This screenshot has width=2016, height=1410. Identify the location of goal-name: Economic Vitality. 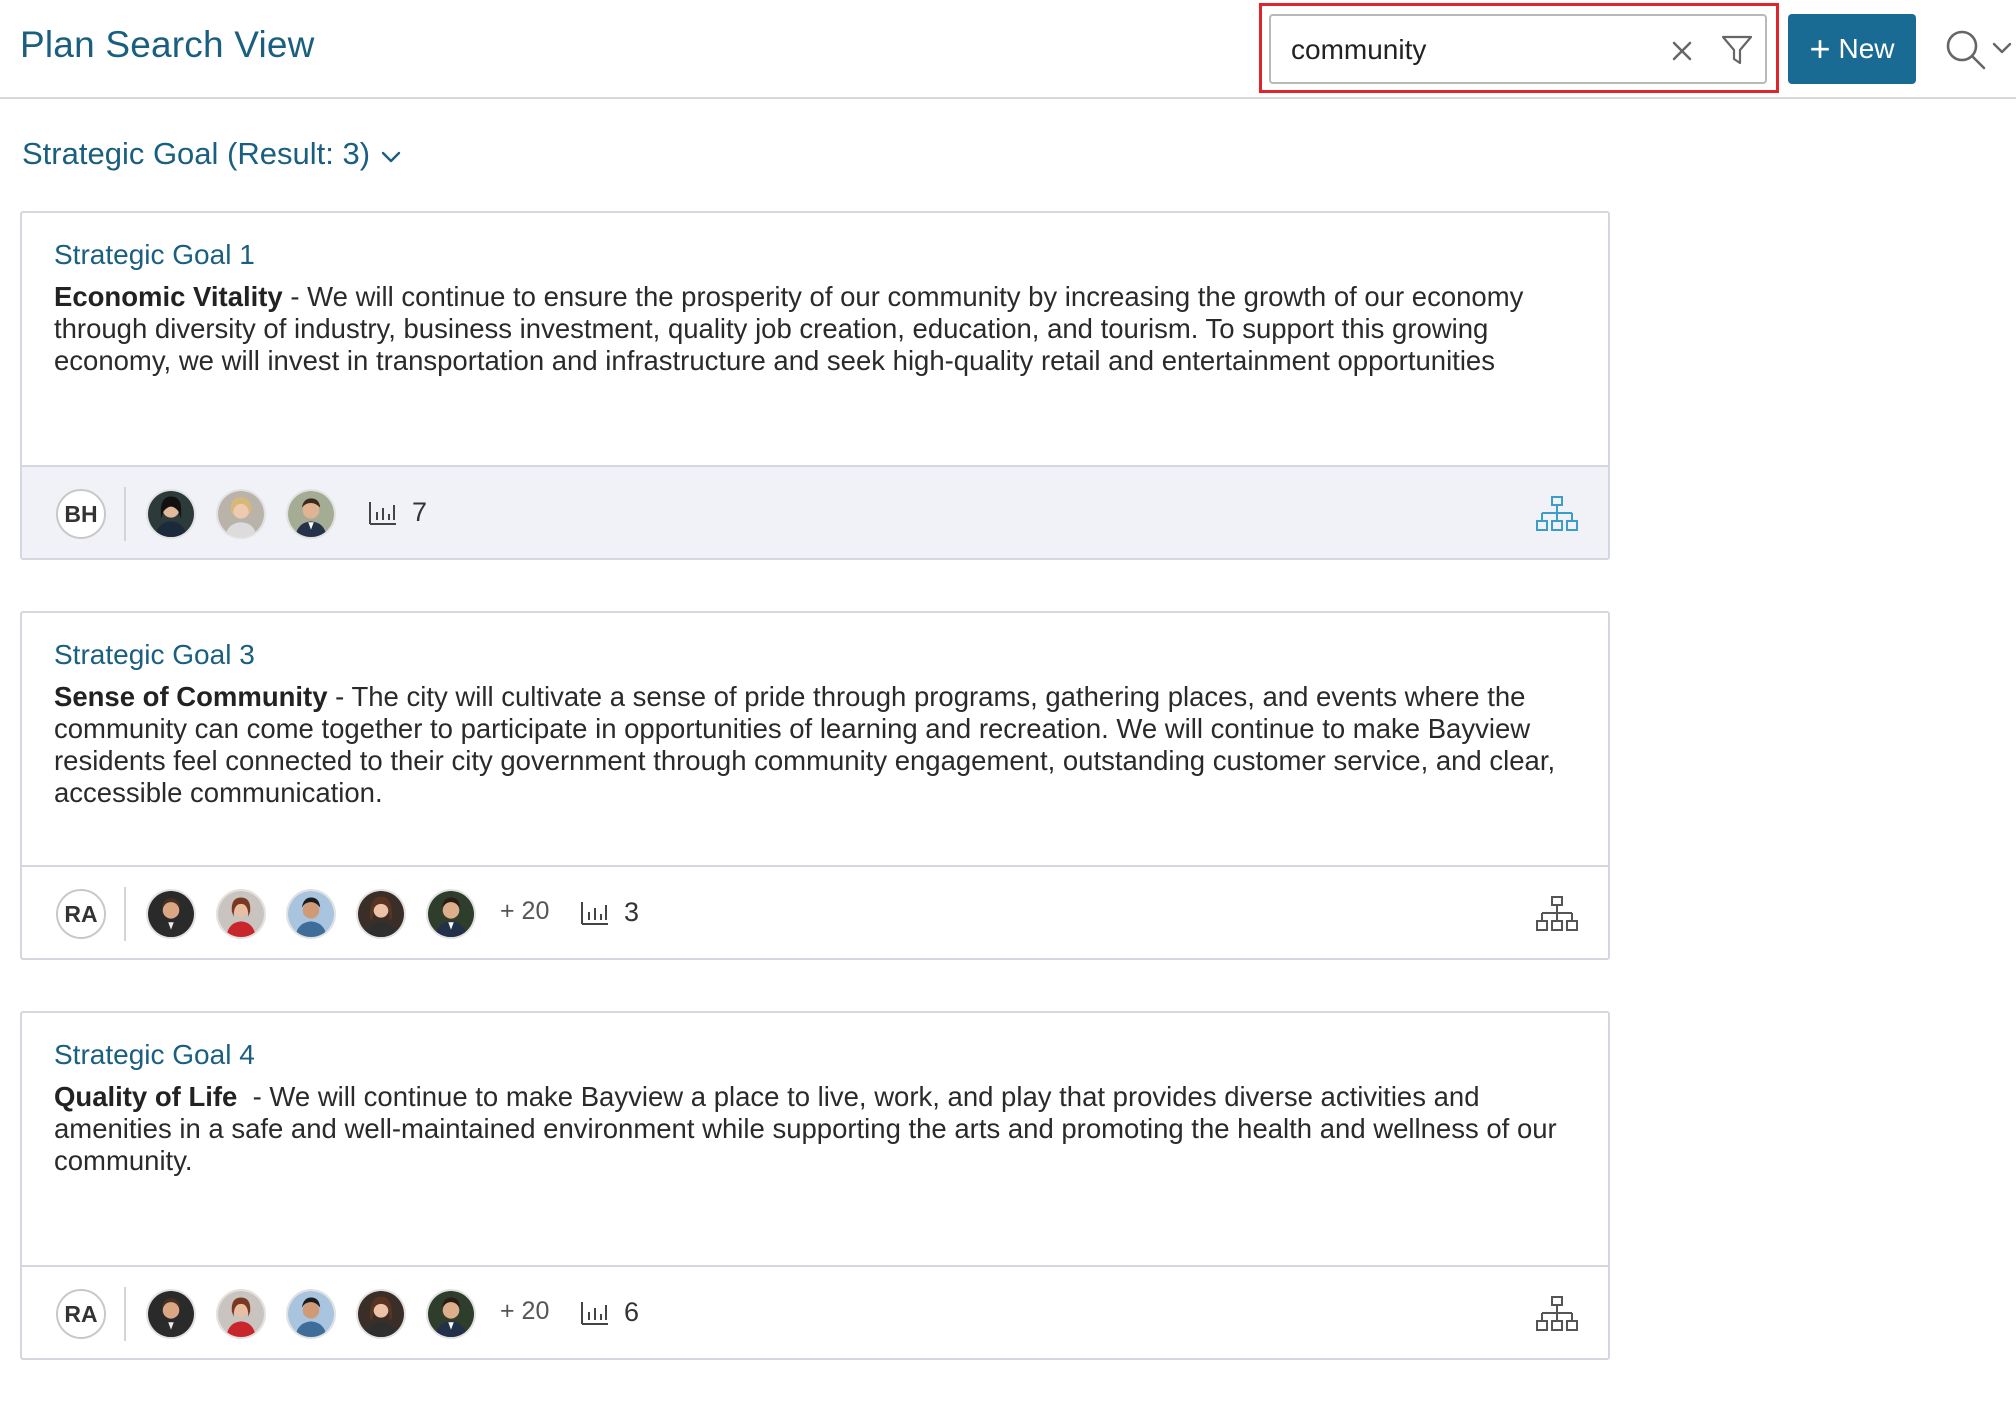
(168, 296).